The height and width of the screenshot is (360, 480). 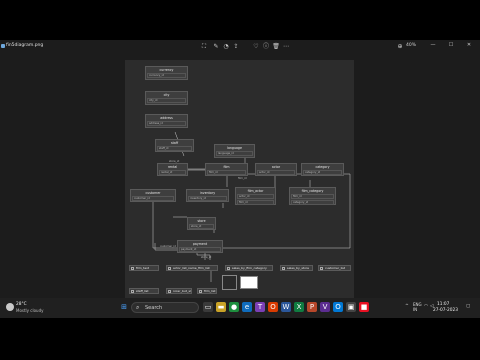 What do you see at coordinates (322, 169) in the screenshot?
I see `table-node-category: category category_id` at bounding box center [322, 169].